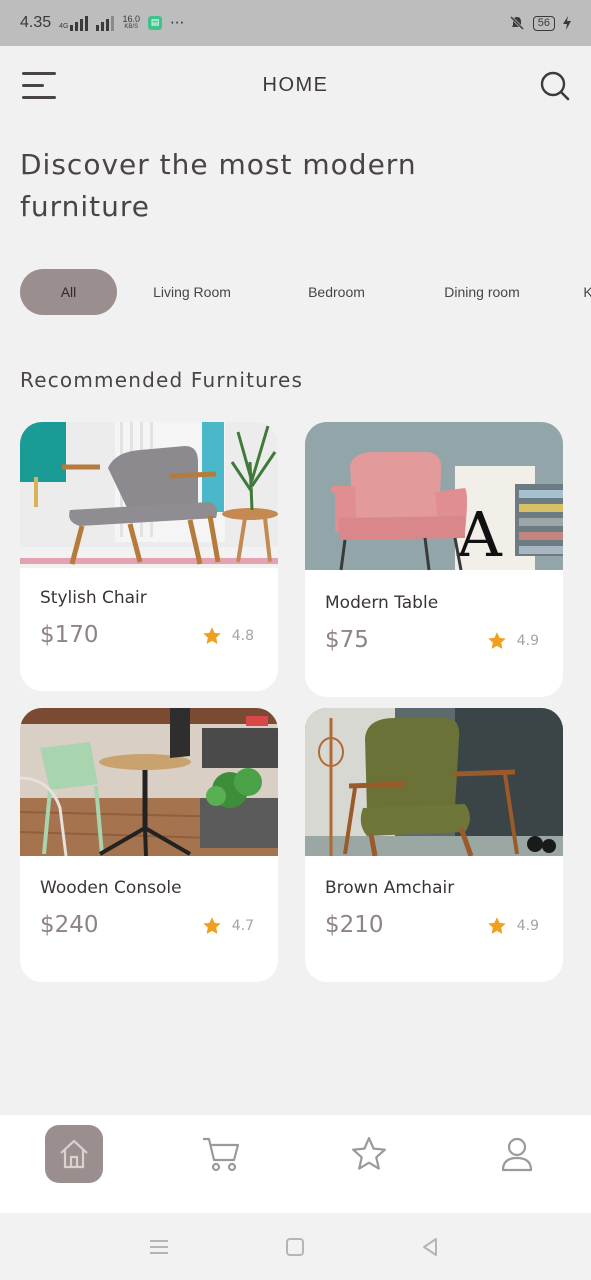 The image size is (591, 1280). I want to click on product-card: Wooden Console $240 4.7, so click(149, 845).